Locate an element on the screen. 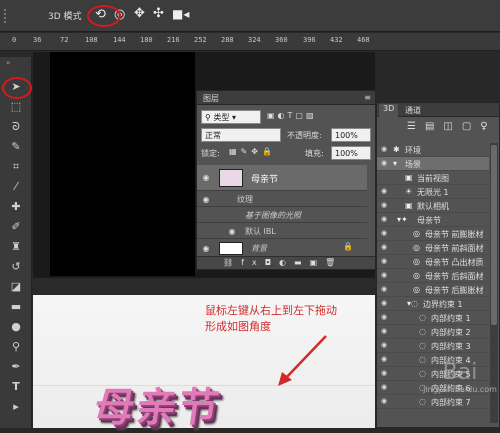 This screenshot has height=433, width=500. 3d-item: ◉ ▣ 默认相机 is located at coordinates (433, 206).